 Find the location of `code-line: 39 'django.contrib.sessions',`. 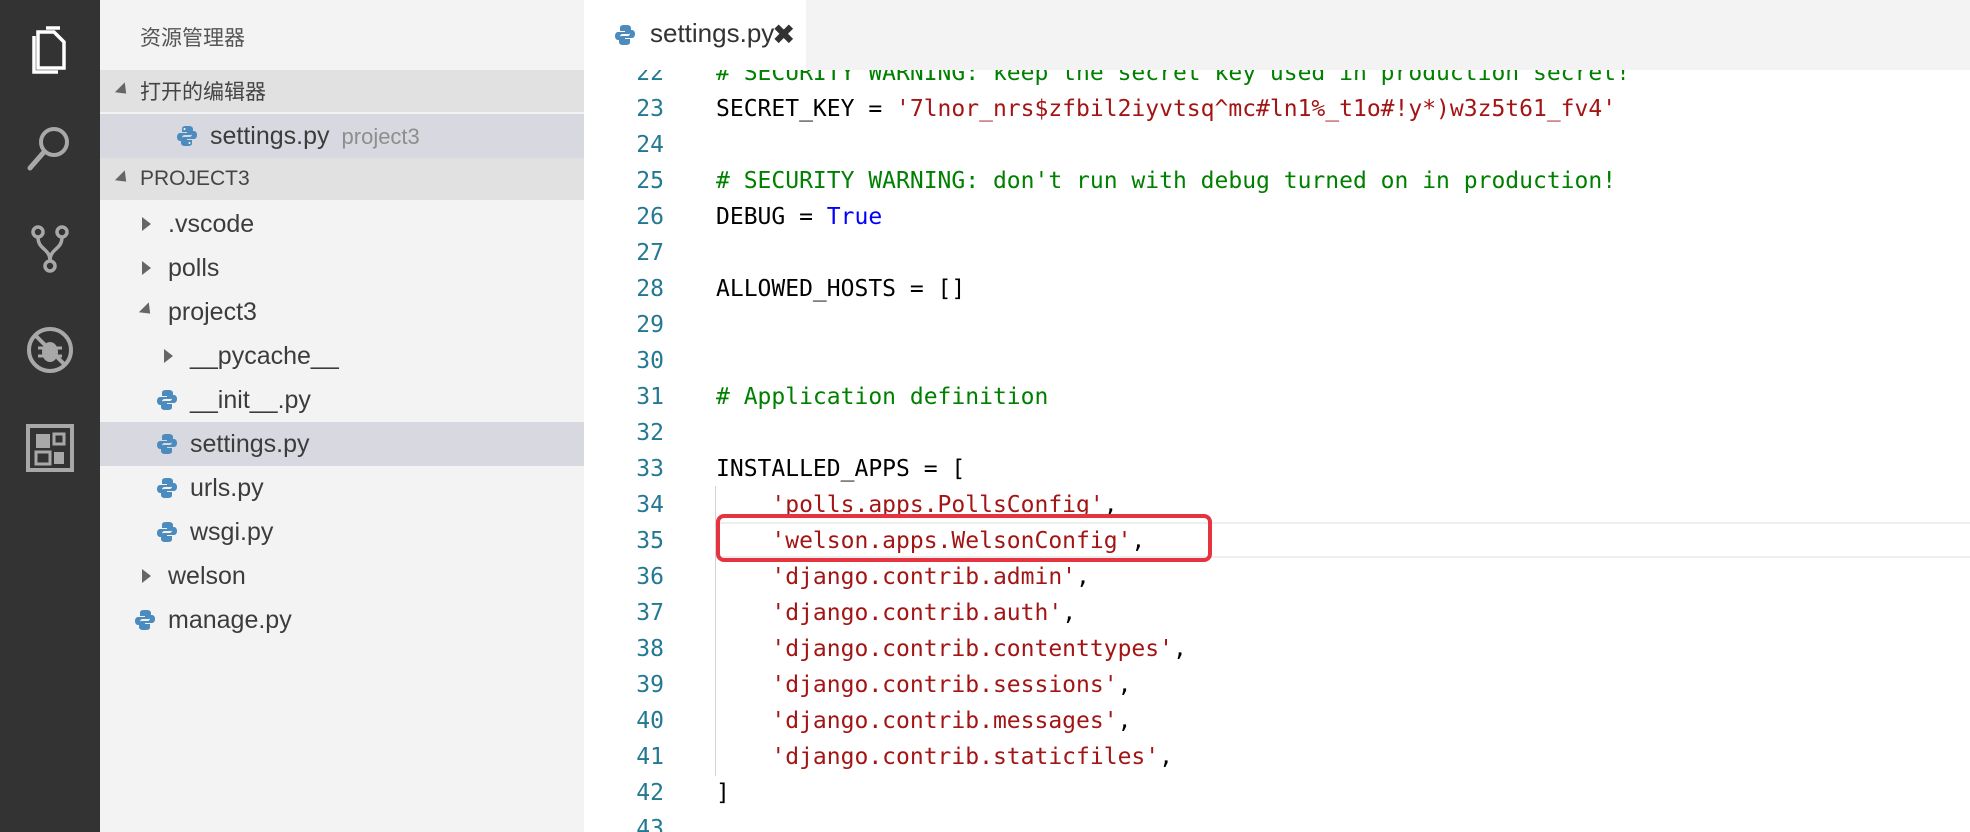

code-line: 39 'django.contrib.sessions', is located at coordinates (1277, 686).